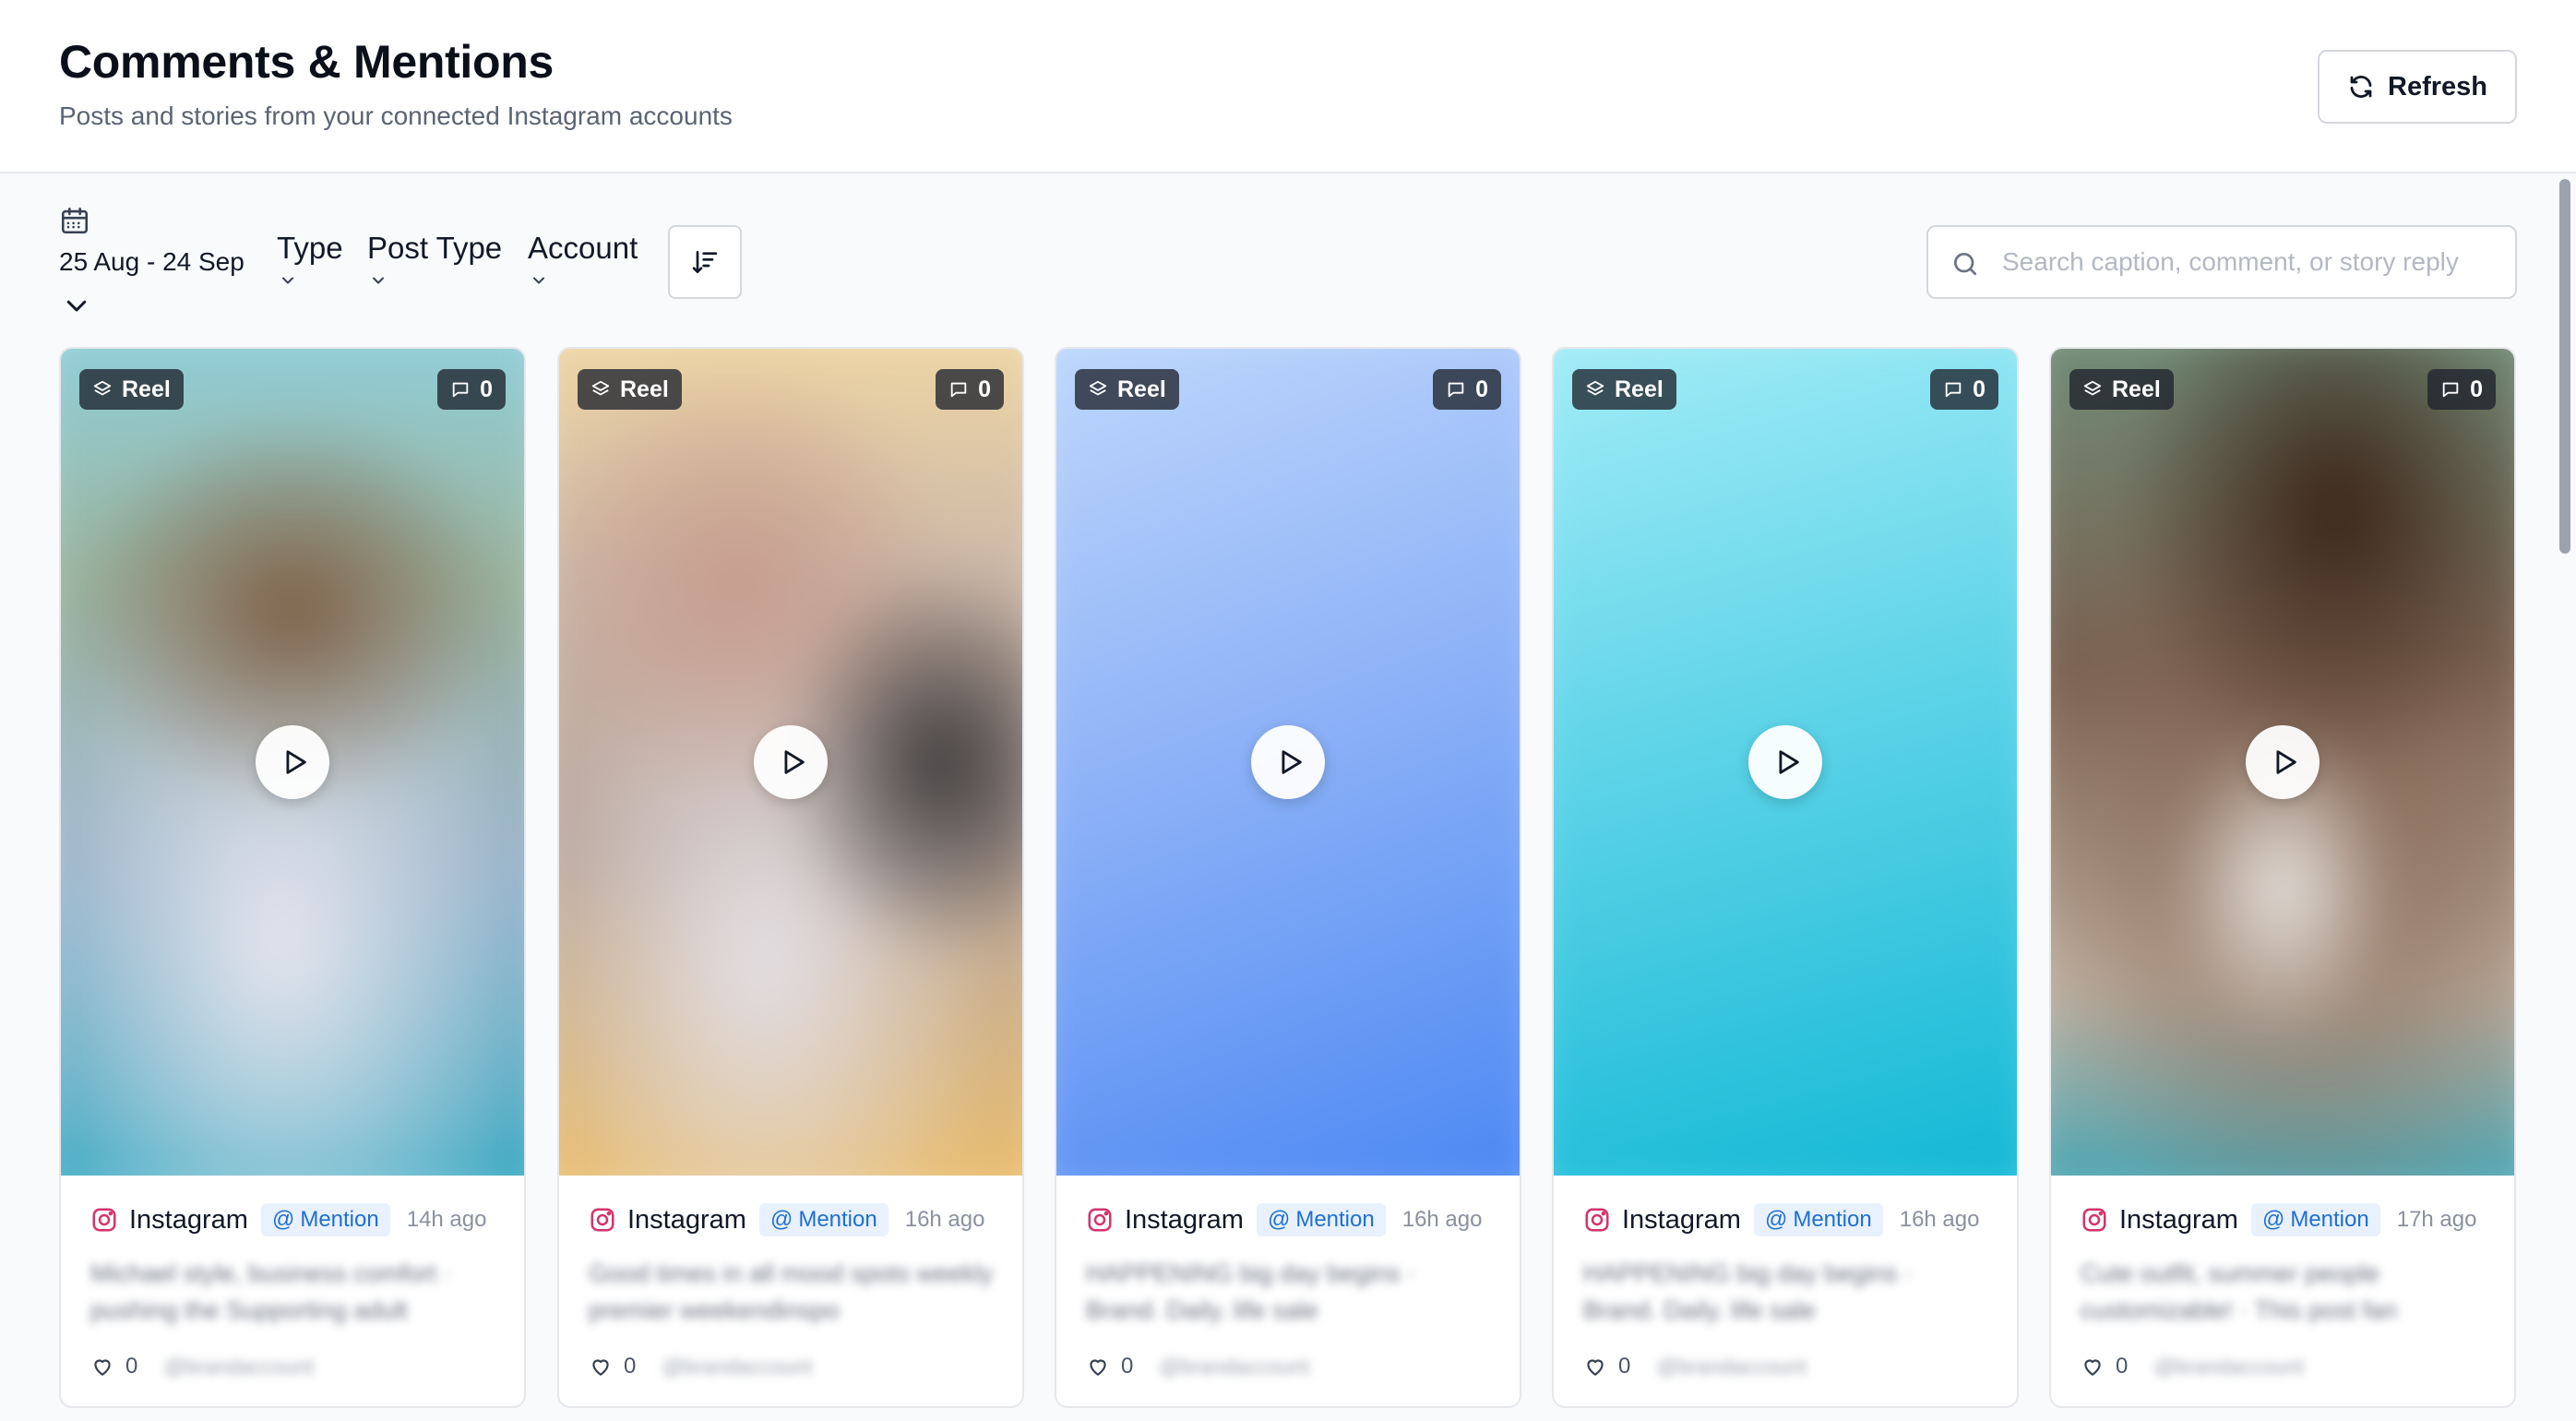 The image size is (2576, 1421). I want to click on post-time: 17h ago, so click(2436, 1219).